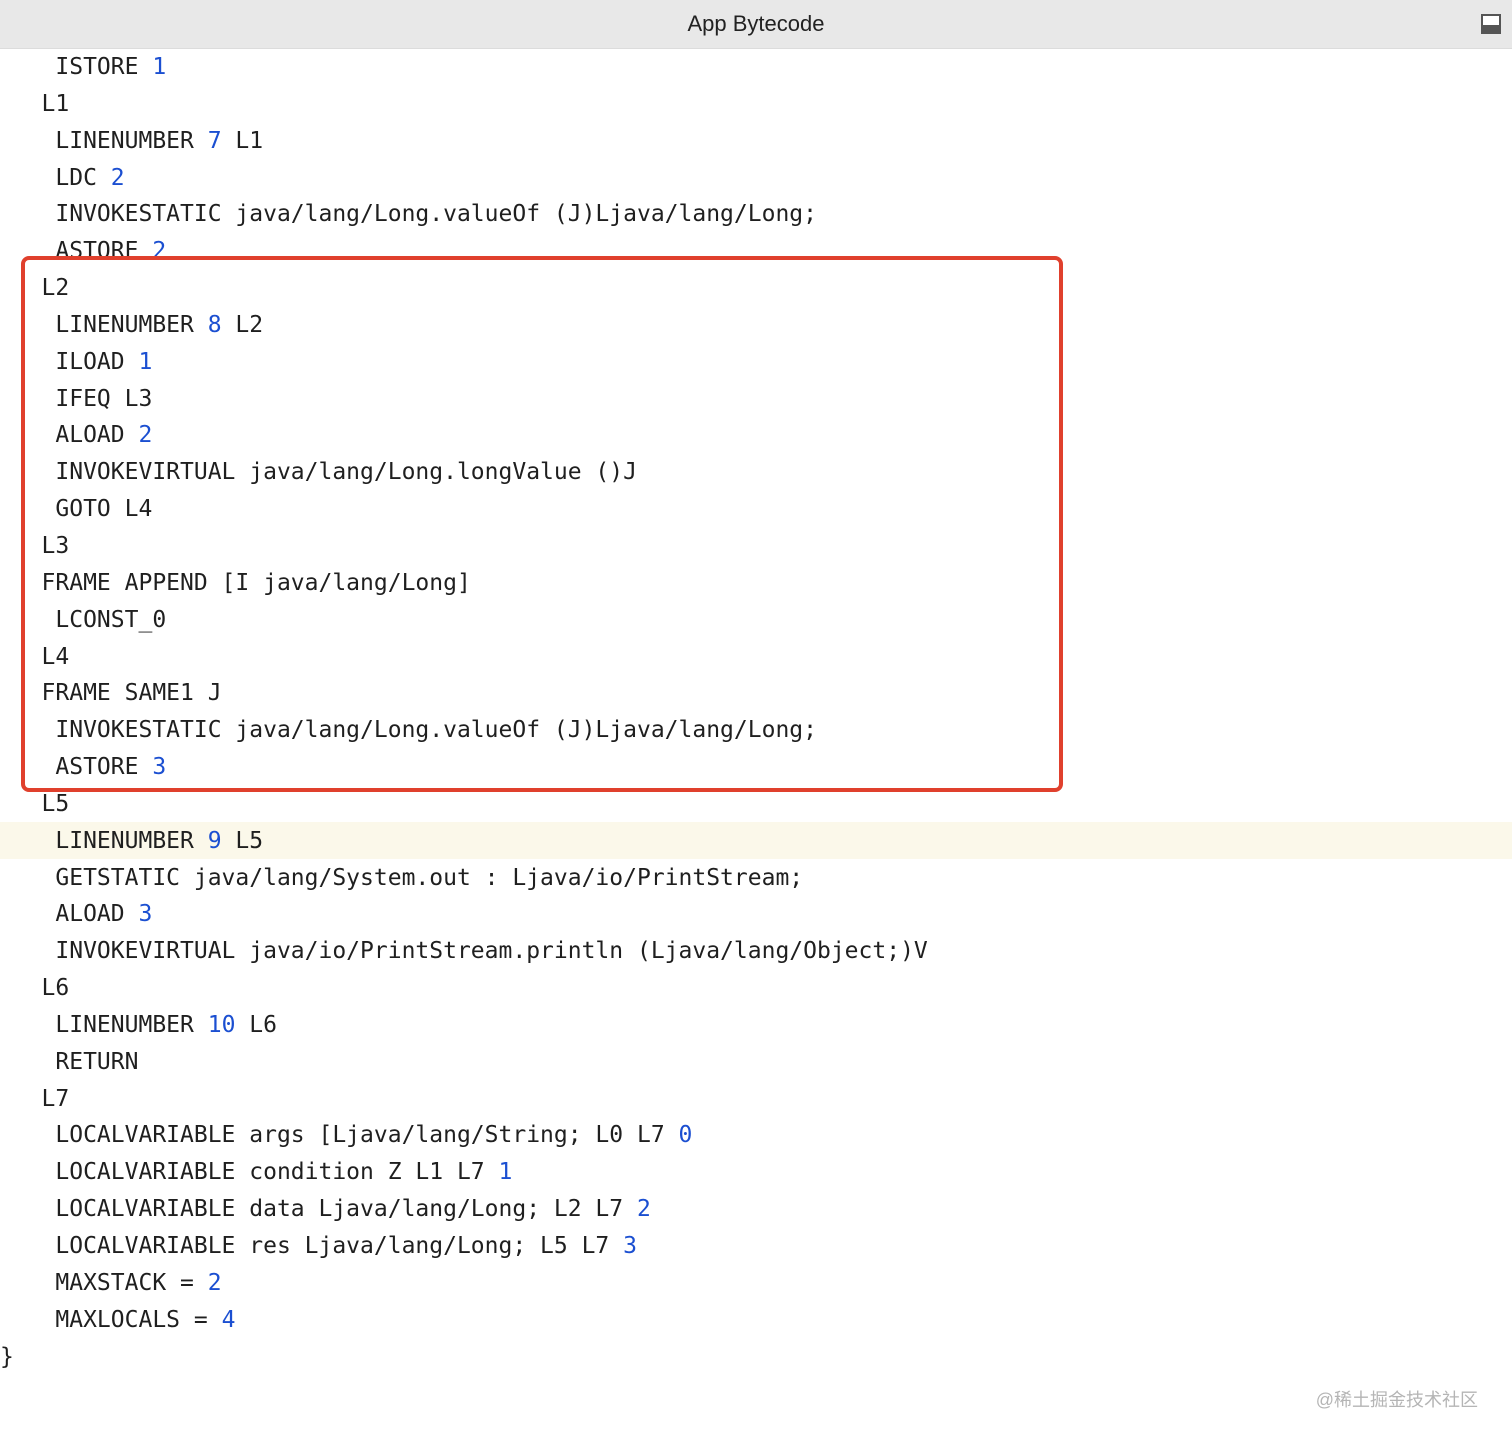 This screenshot has height=1445, width=1512. What do you see at coordinates (104, 509) in the screenshot?
I see `code-token: GOTO L4` at bounding box center [104, 509].